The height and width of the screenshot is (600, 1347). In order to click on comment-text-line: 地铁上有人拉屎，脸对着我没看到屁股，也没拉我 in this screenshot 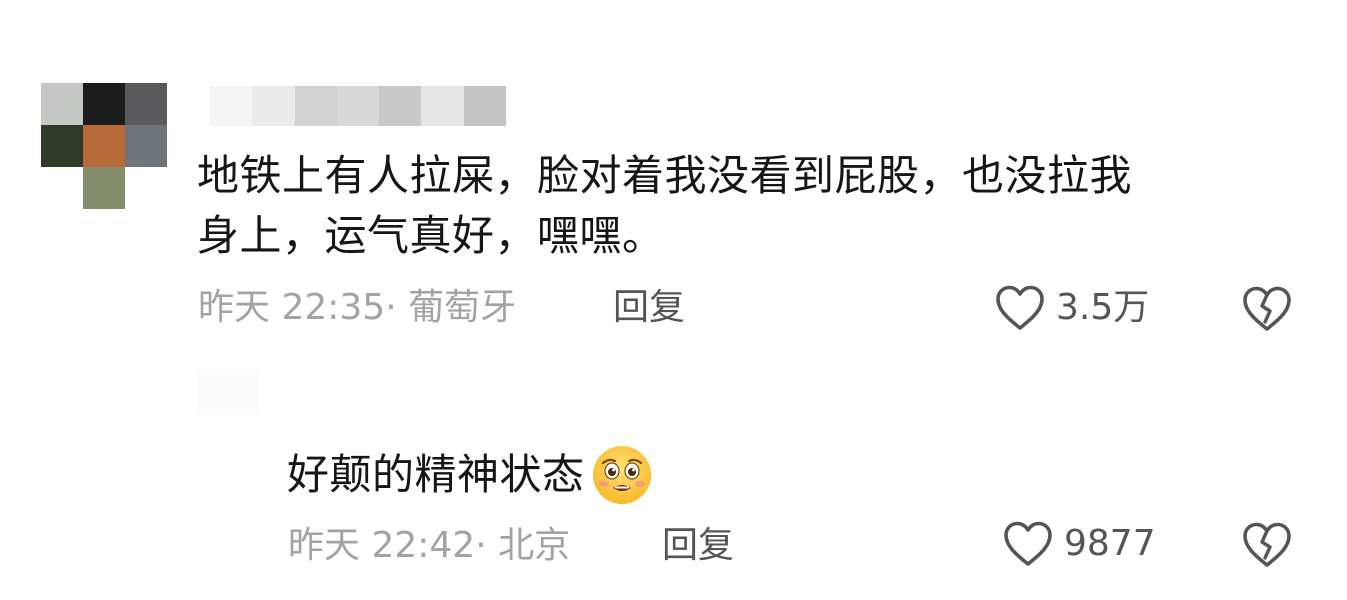, I will do `click(665, 175)`.